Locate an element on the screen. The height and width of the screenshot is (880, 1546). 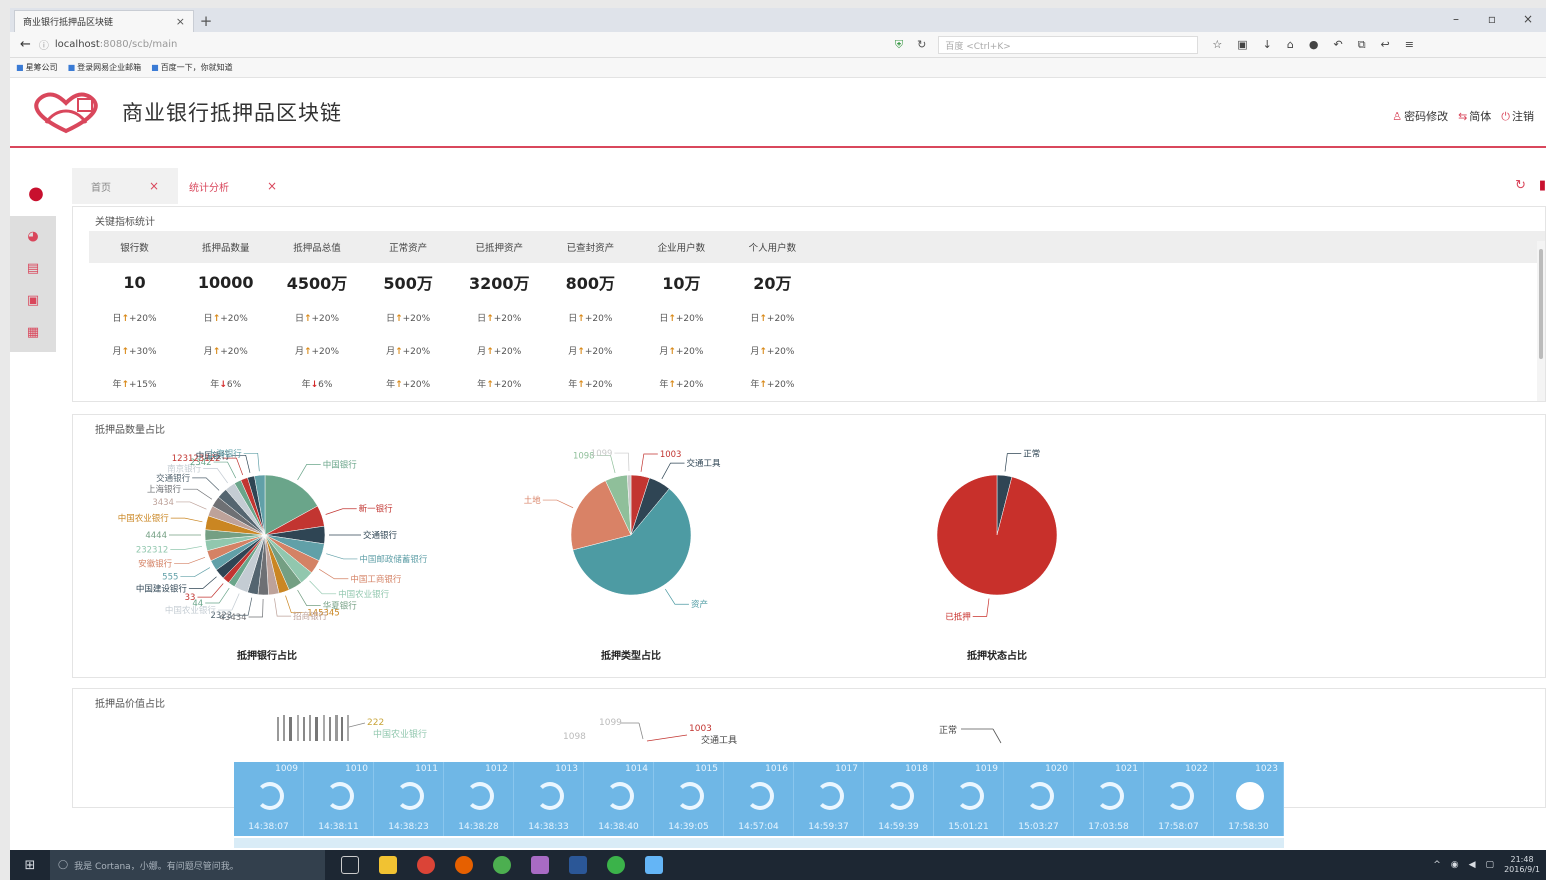
app-icon is located at coordinates (540, 865).